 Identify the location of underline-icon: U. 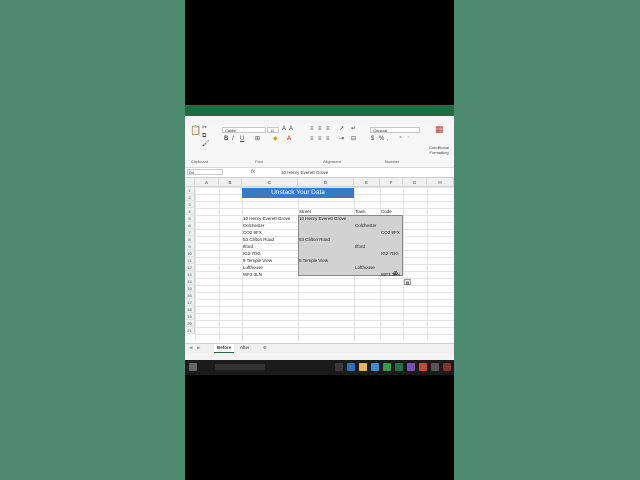
(242, 139).